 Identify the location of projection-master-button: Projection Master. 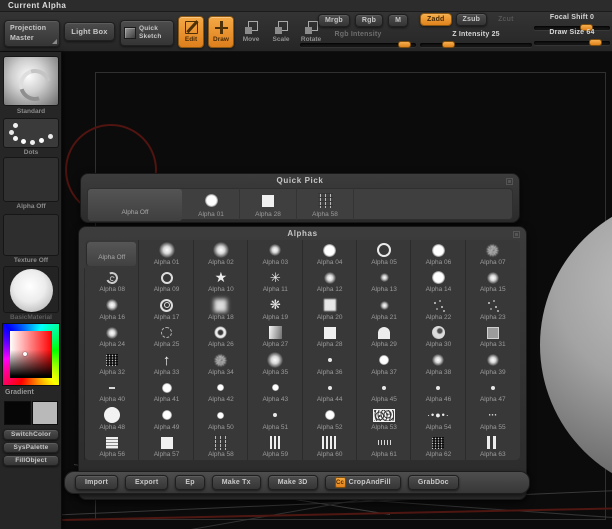
(32, 33).